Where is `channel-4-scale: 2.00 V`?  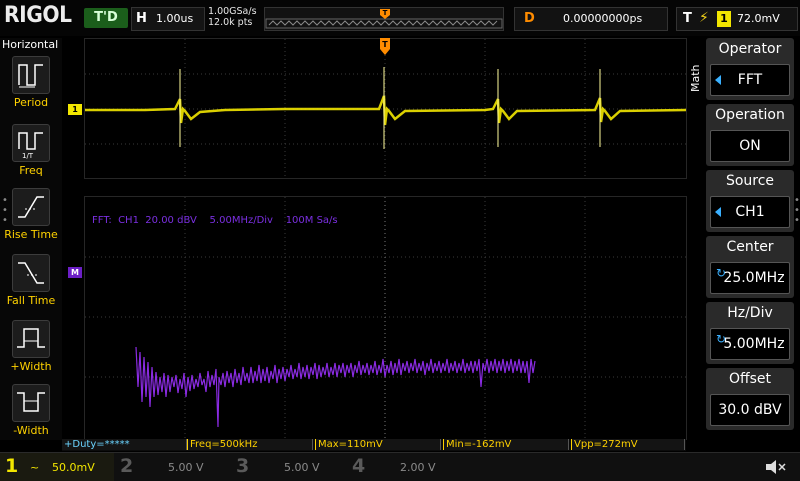
channel-4-scale: 2.00 V is located at coordinates (418, 467).